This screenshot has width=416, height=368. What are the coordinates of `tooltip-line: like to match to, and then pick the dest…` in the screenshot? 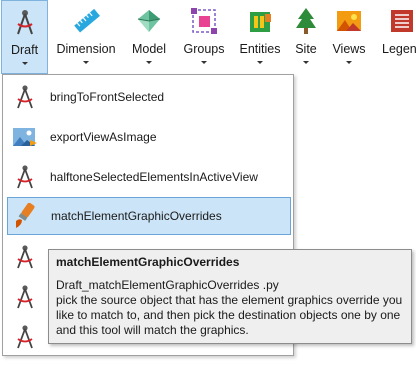 It's located at (228, 315).